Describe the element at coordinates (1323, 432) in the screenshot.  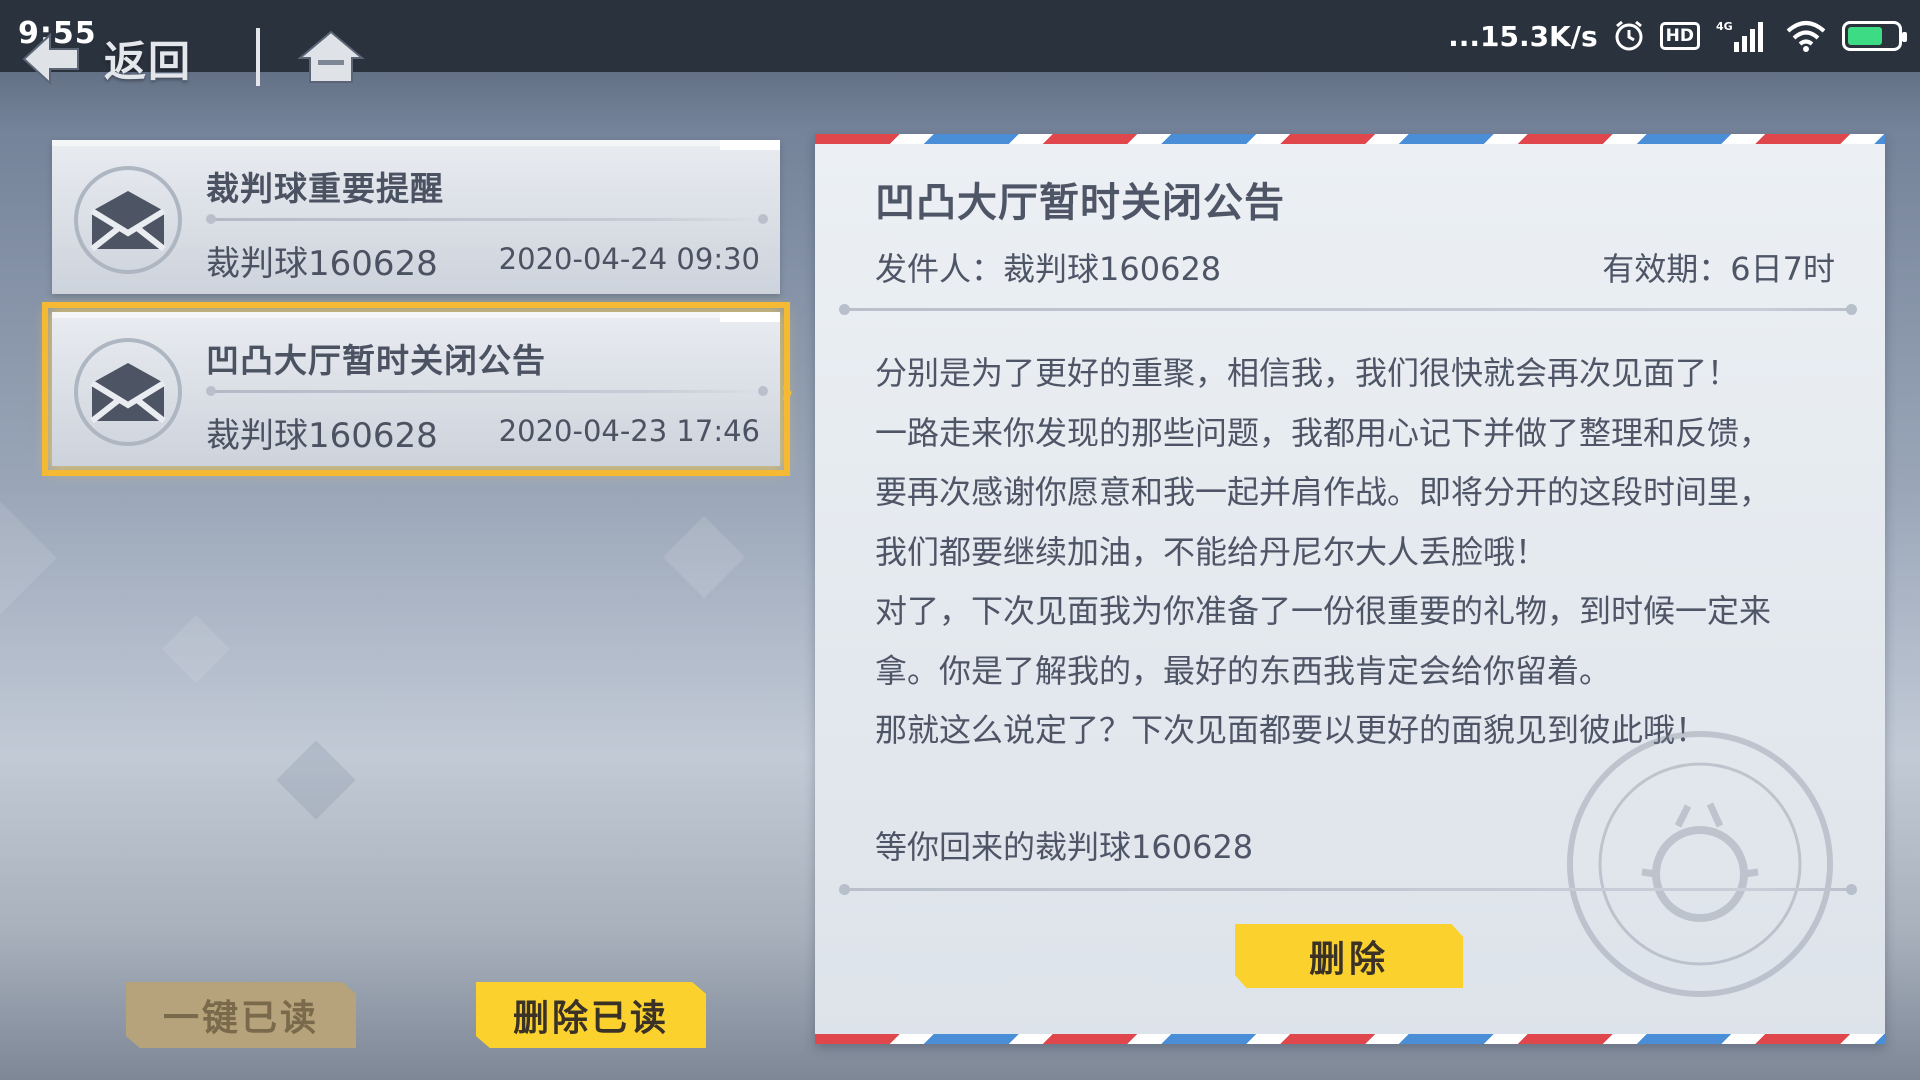
I see `letter-line: 一路走来你发现的那些问题，我都用心记下并做了整理和反馈，` at that location.